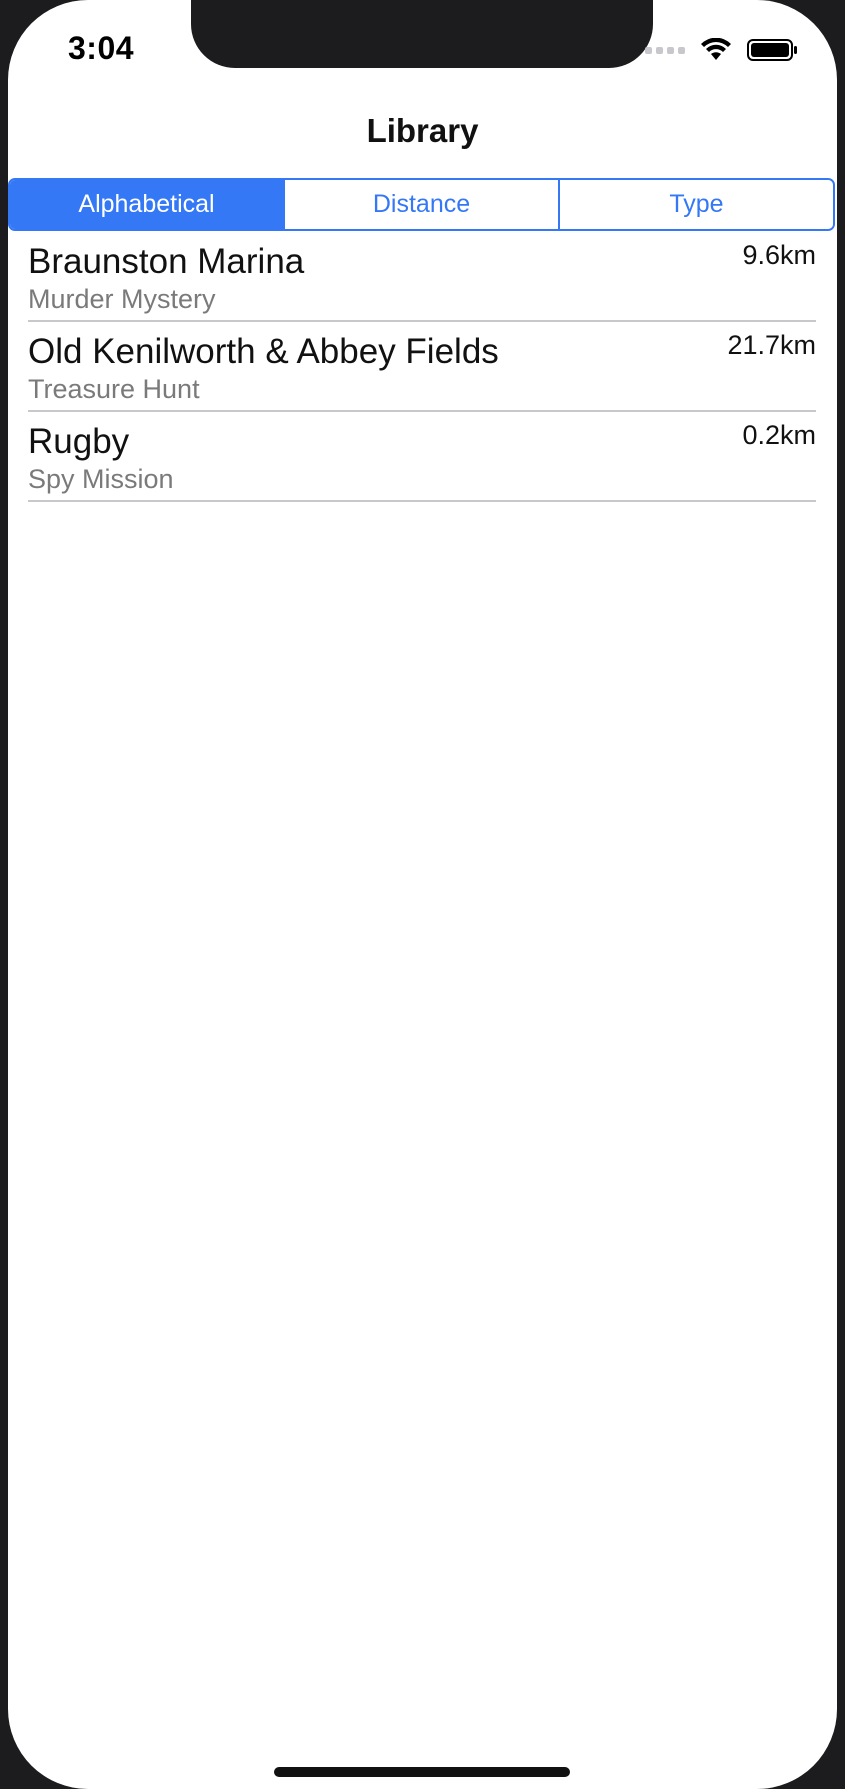 The width and height of the screenshot is (845, 1789). What do you see at coordinates (114, 389) in the screenshot?
I see `list-item-subtitle: Treasure Hunt` at bounding box center [114, 389].